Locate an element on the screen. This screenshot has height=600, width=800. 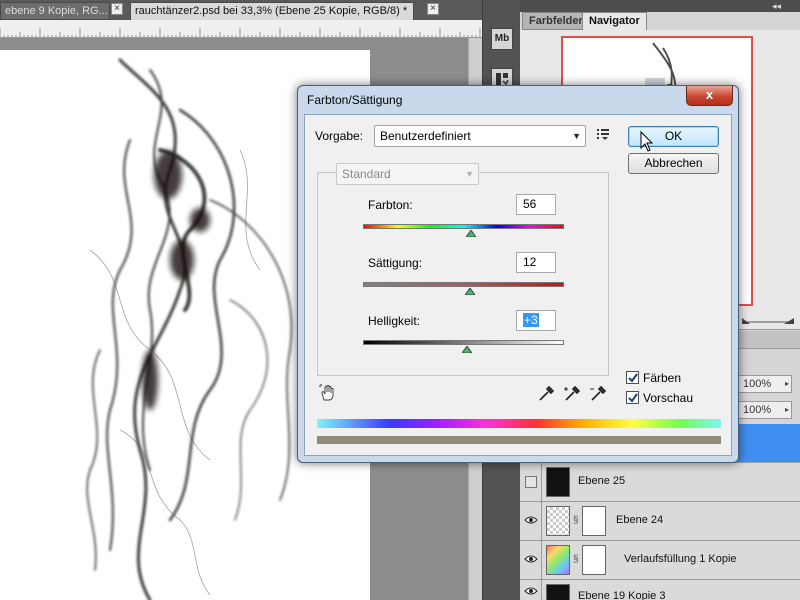
channel-value: Standard is located at coordinates (366, 174).